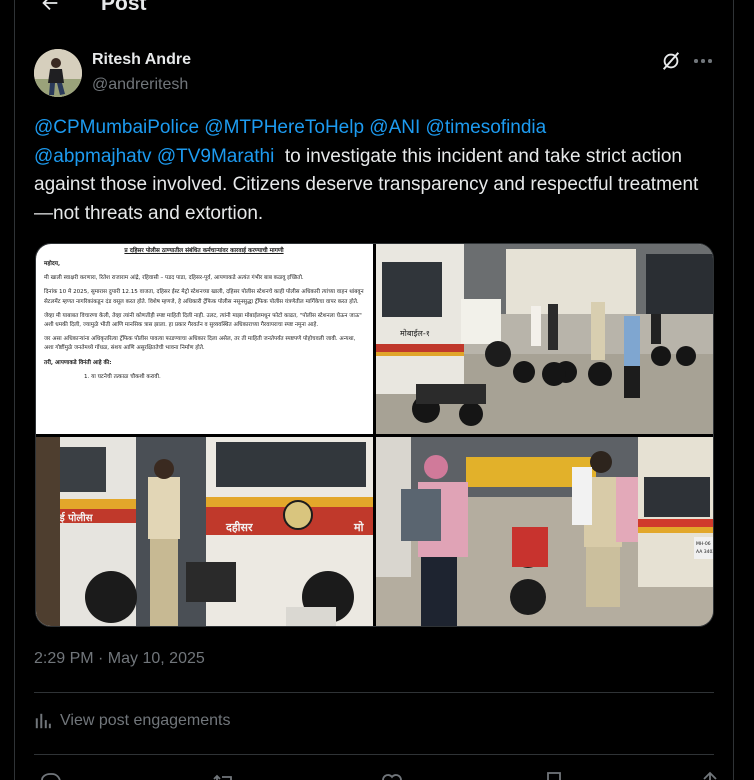  I want to click on top-bar: Post, so click(374, 18).